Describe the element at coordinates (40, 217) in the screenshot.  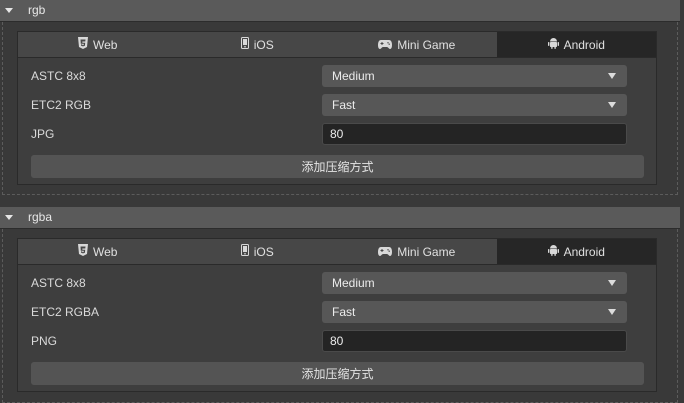
I see `section-title: rgba` at that location.